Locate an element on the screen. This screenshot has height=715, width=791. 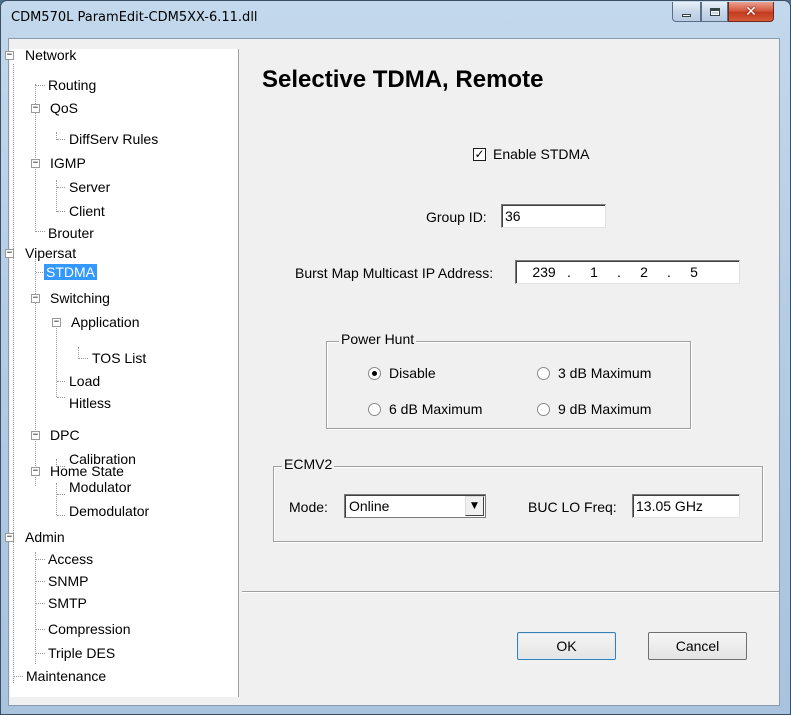
tree-item-triple-des: Triple DES is located at coordinates (81, 653).